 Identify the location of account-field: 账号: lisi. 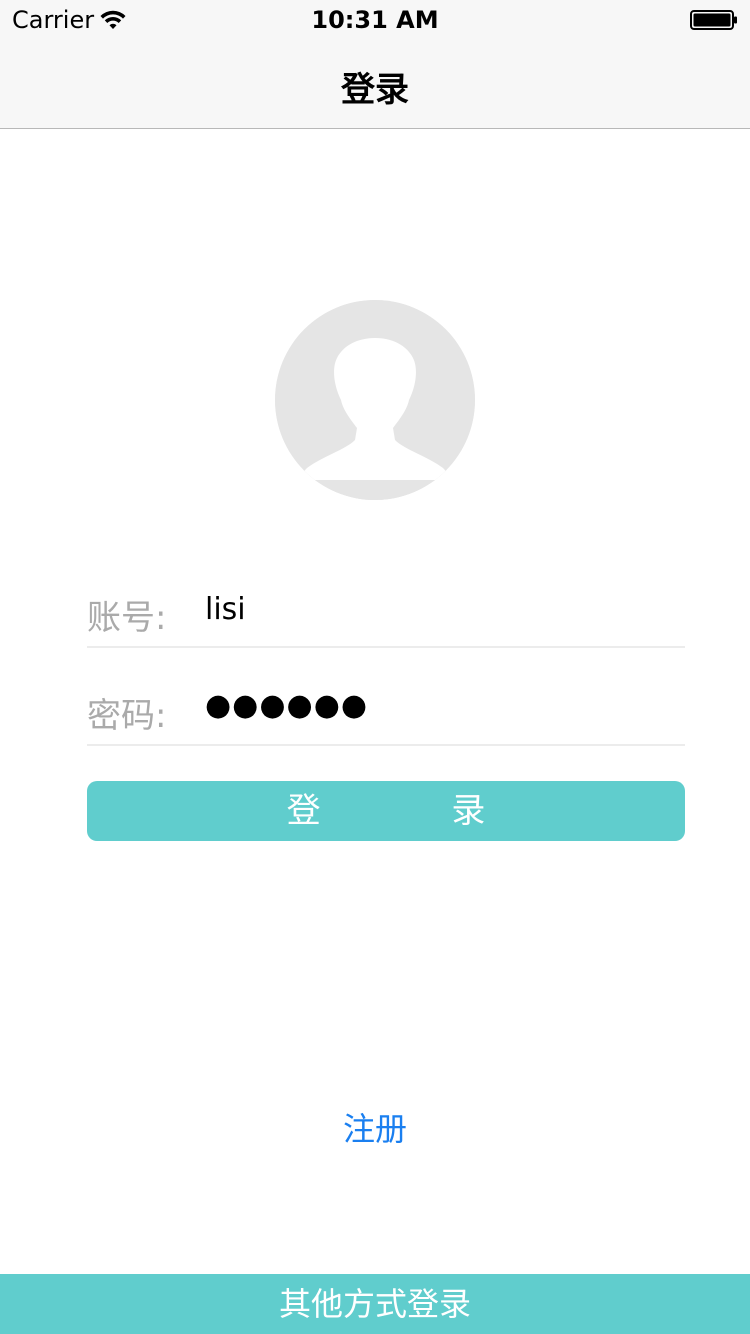
(386, 612).